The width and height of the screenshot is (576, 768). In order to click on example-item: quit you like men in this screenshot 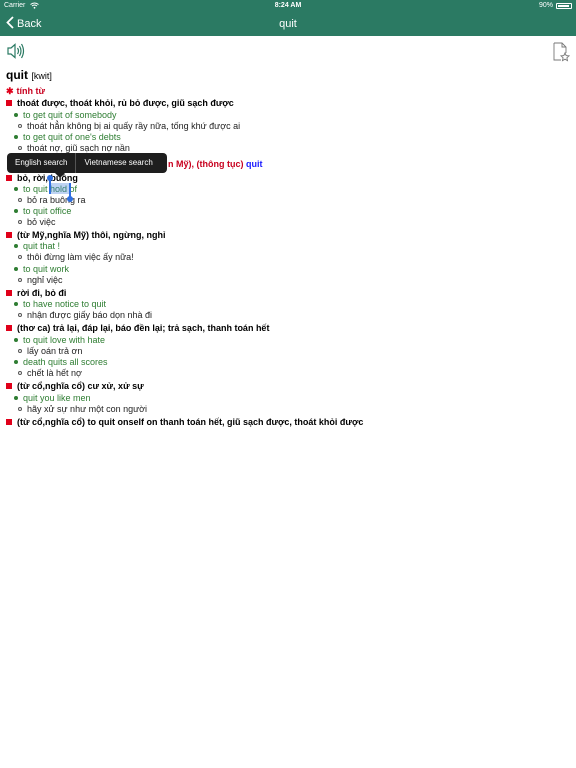, I will do `click(52, 398)`.